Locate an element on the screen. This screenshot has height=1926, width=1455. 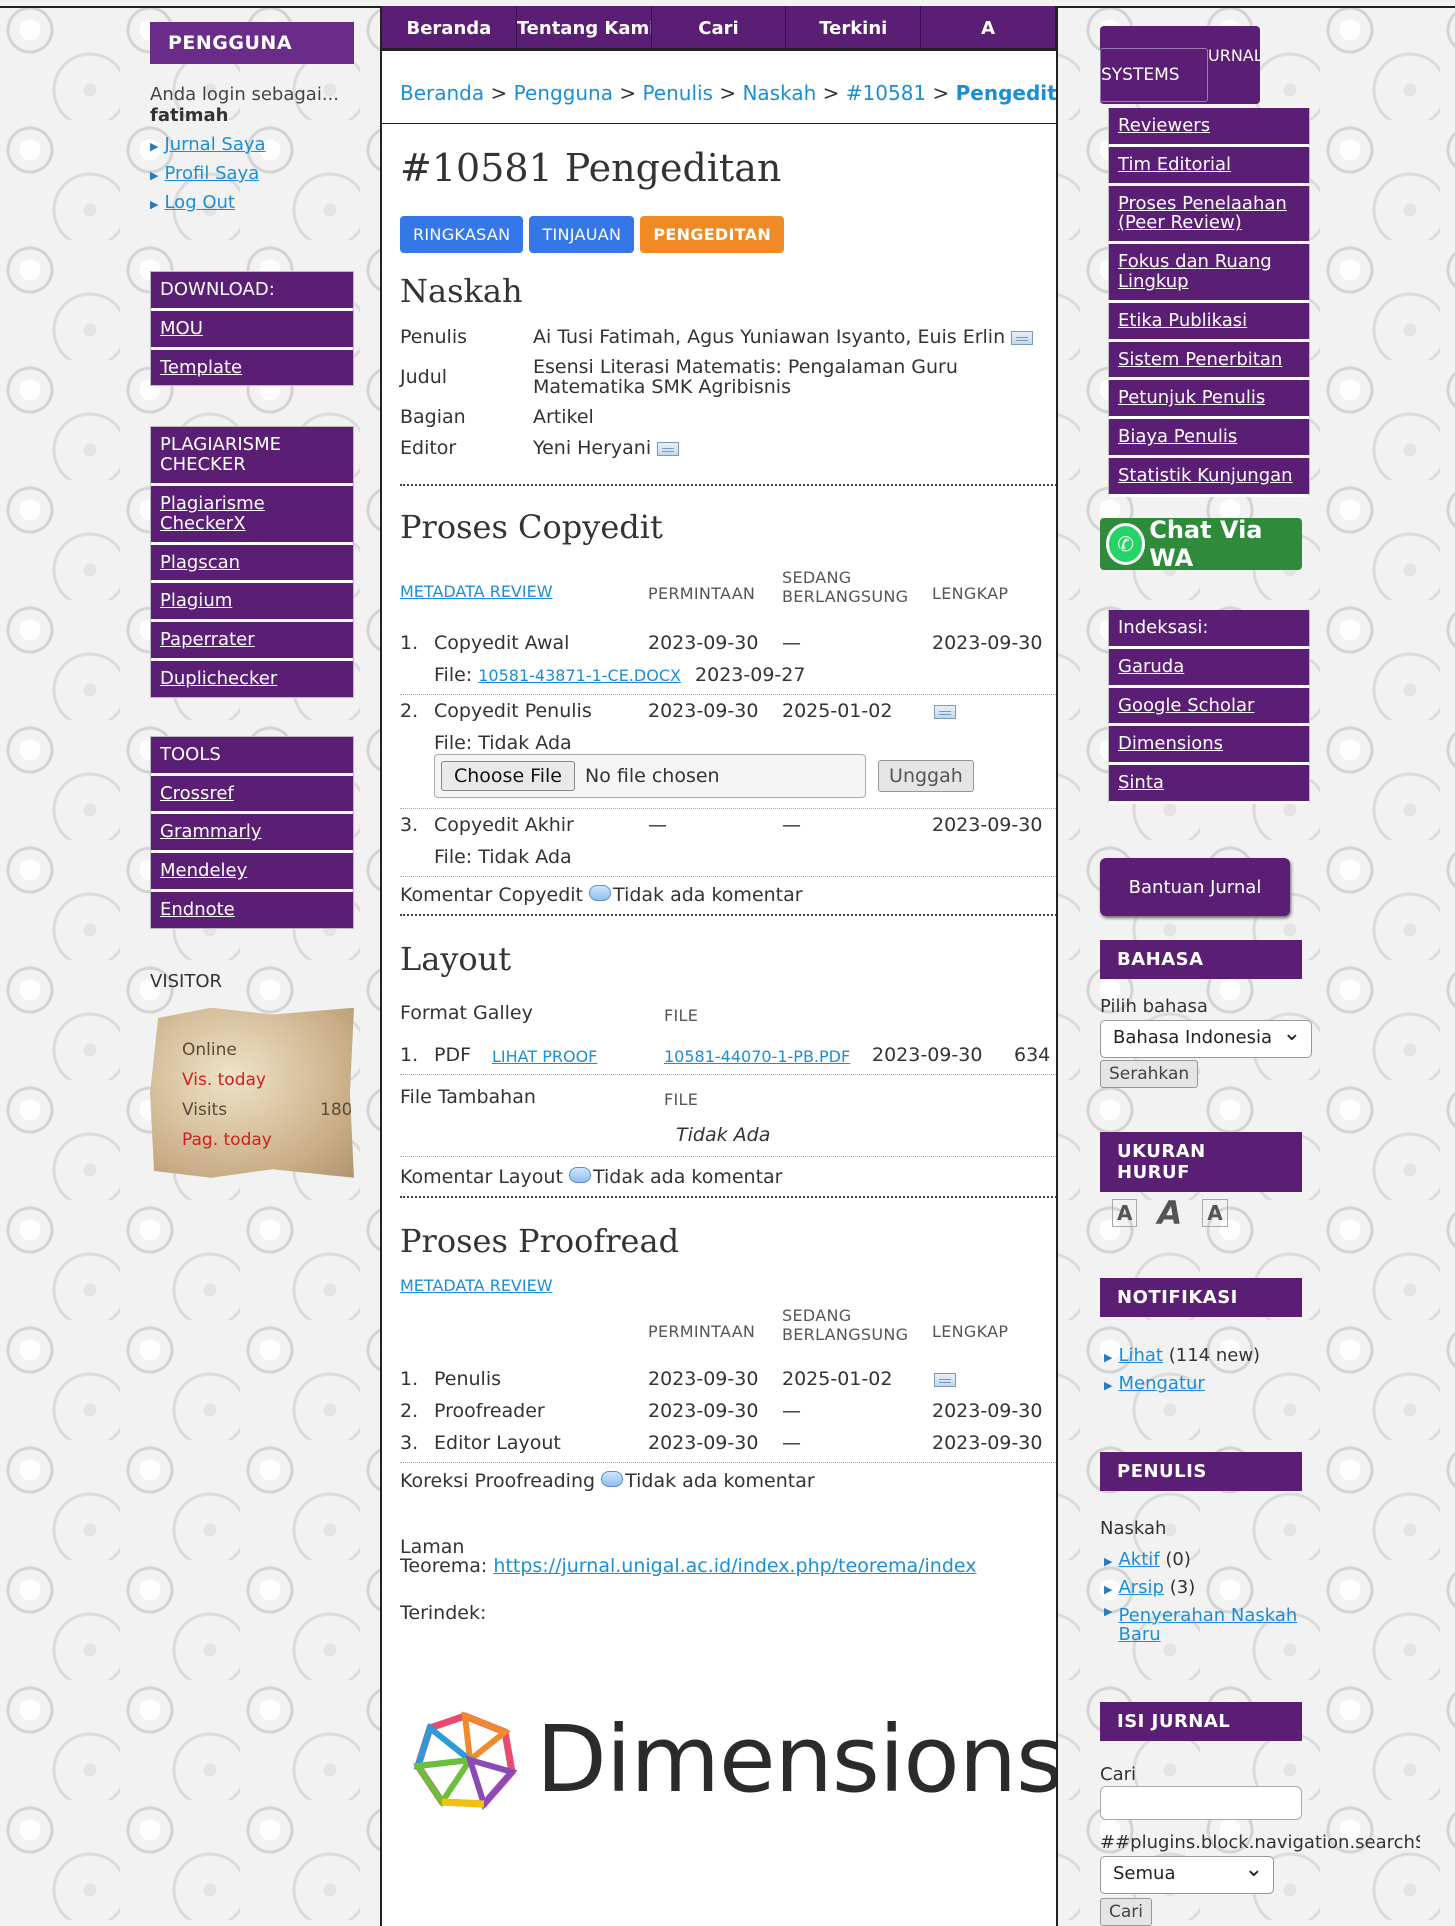
supp-file-col: FILE is located at coordinates (681, 1099).